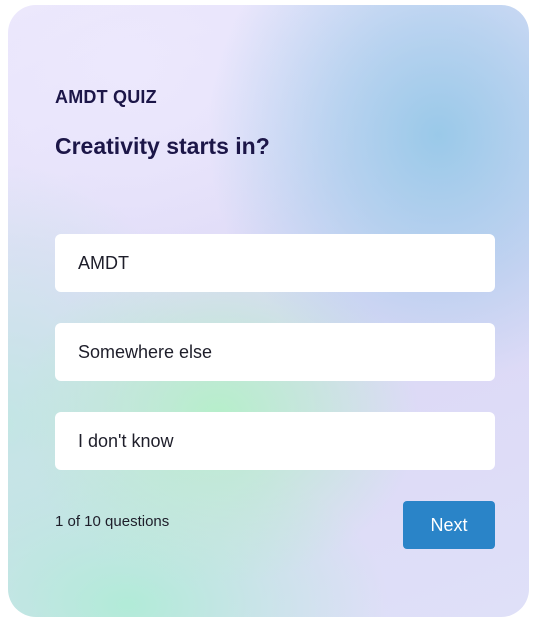  Describe the element at coordinates (162, 146) in the screenshot. I see `question-title: Creativity starts in?` at that location.